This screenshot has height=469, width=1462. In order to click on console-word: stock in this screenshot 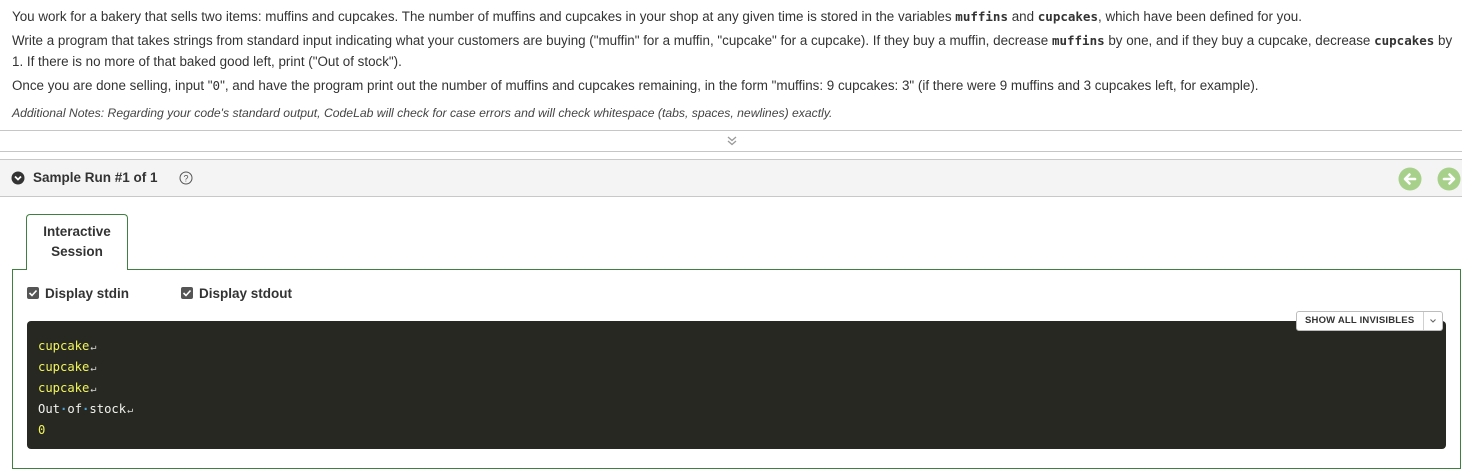, I will do `click(108, 409)`.